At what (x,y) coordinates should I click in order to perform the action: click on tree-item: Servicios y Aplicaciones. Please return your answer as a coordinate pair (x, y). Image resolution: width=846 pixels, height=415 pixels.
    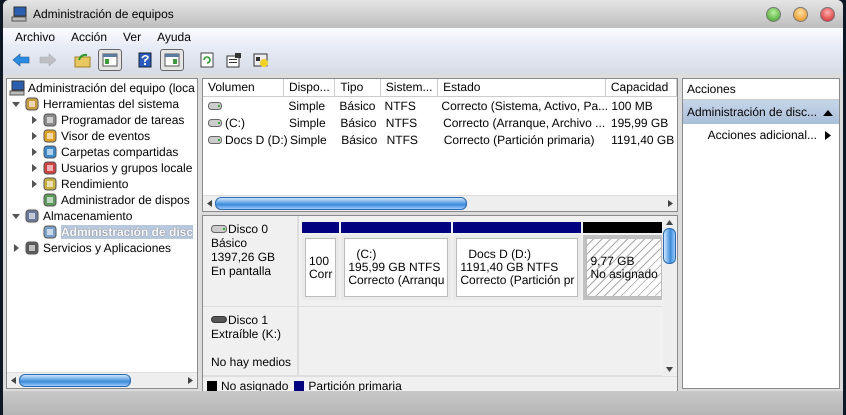
    Looking at the image, I should click on (102, 248).